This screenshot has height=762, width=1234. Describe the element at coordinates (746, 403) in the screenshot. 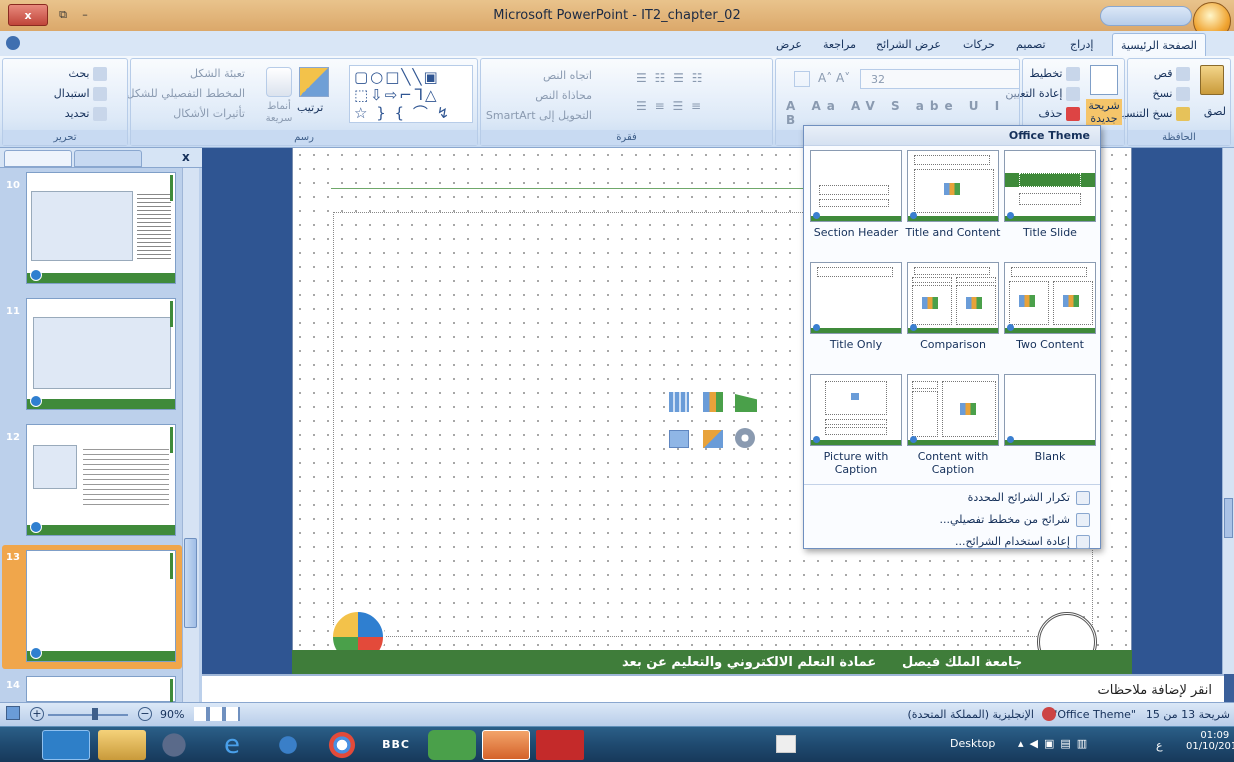

I see `smartart-icon` at that location.